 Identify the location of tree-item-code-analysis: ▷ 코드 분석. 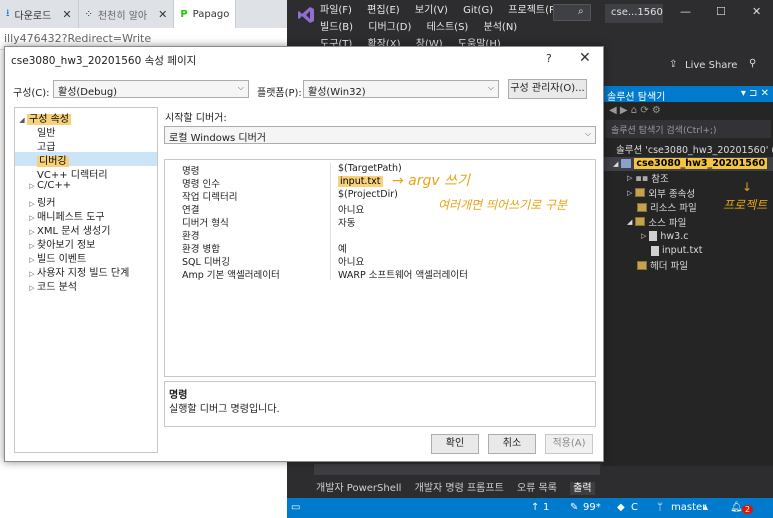
(86, 285).